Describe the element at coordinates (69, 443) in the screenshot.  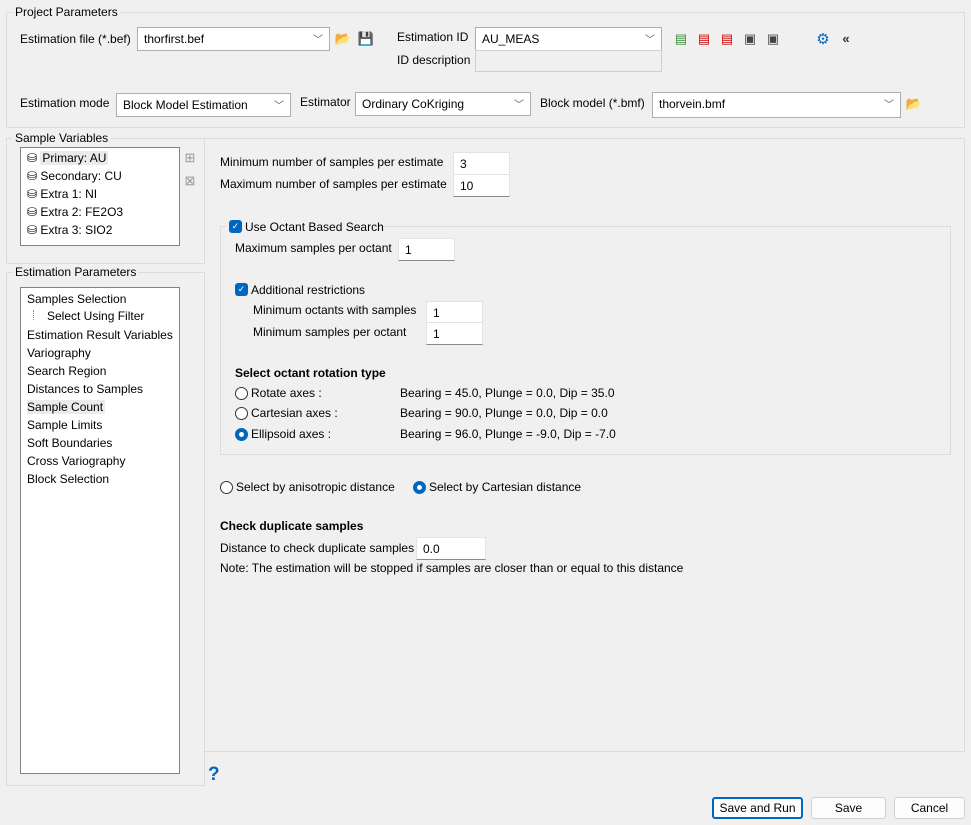
I see `tree-item: Soft Boundaries` at that location.